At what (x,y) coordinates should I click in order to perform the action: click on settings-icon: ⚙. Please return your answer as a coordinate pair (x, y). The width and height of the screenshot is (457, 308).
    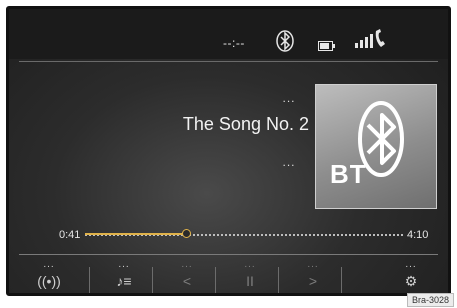
    Looking at the image, I should click on (411, 281).